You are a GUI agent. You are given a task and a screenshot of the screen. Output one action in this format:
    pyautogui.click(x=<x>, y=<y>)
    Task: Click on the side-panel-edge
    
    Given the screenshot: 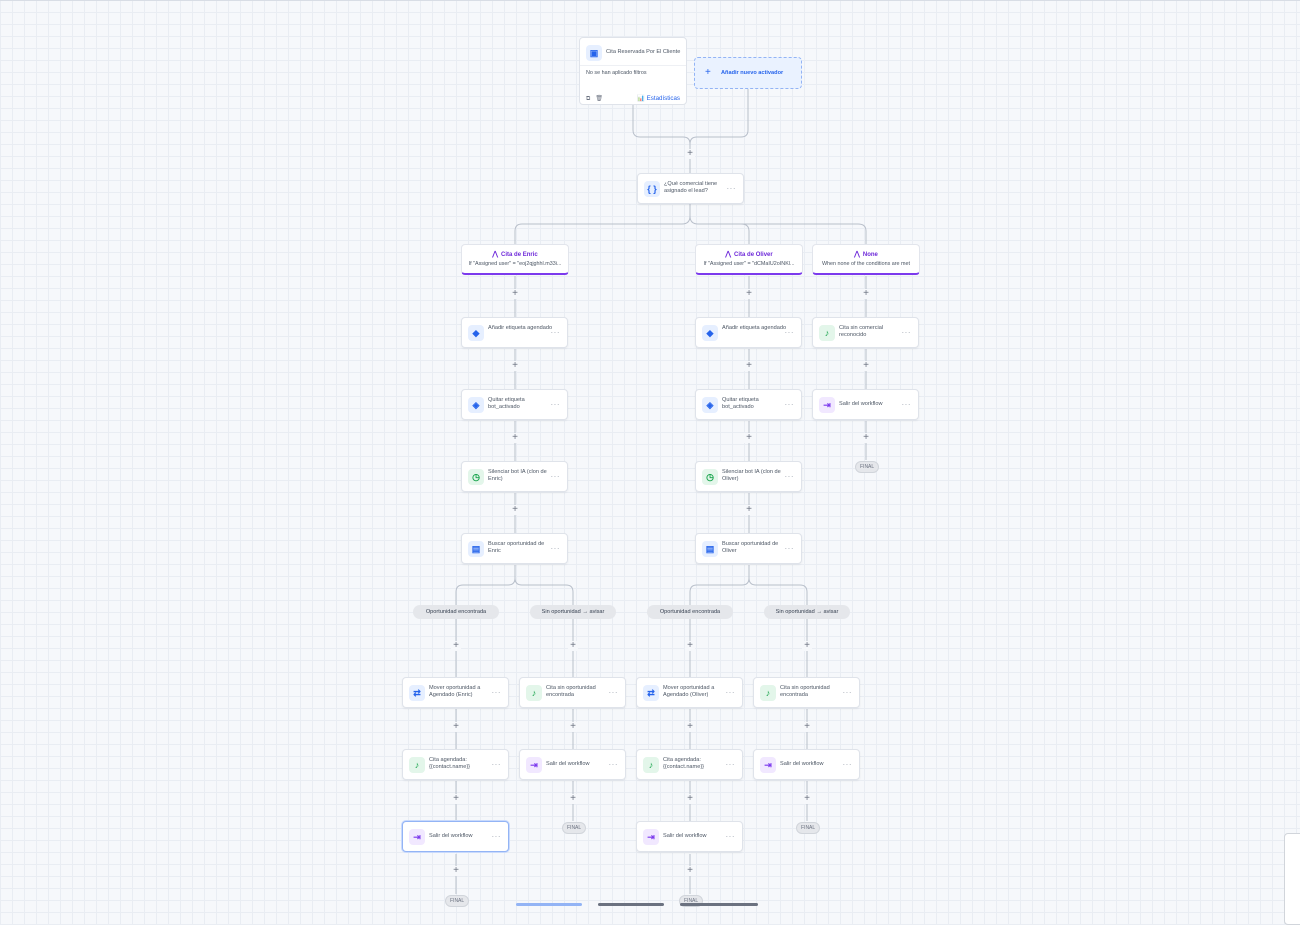 What is the action you would take?
    pyautogui.click(x=1292, y=879)
    